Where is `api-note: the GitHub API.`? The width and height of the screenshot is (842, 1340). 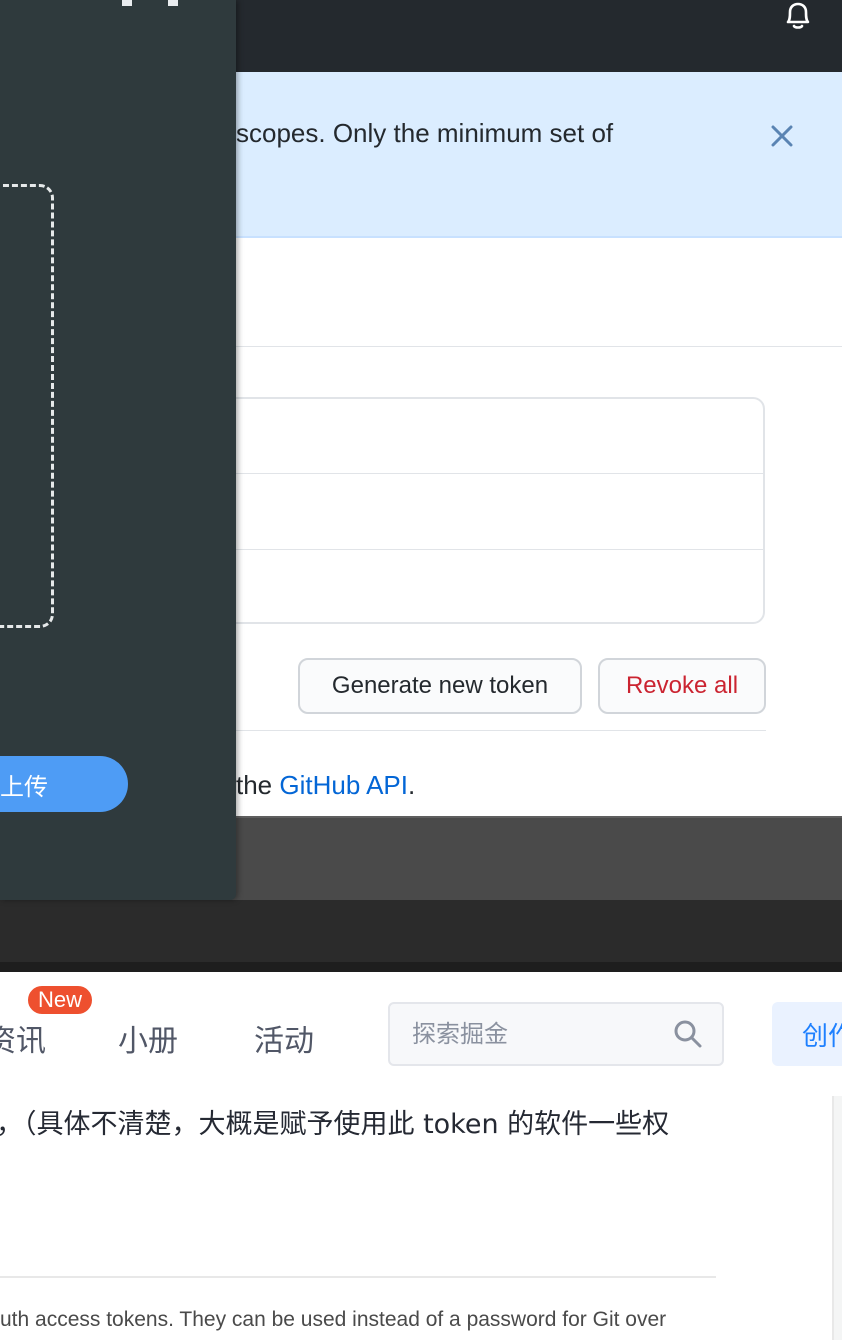
api-note: the GitHub API. is located at coordinates (325, 785).